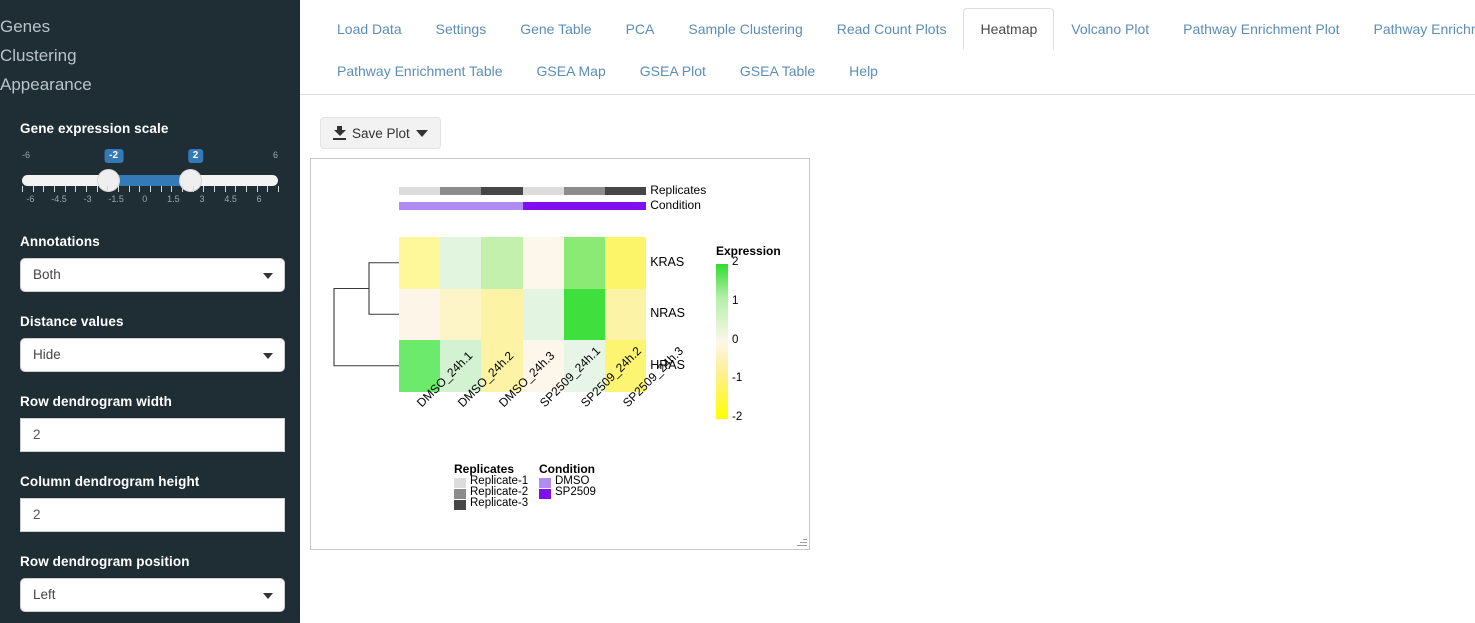  What do you see at coordinates (94, 128) in the screenshot?
I see `gene-expression-scale-label: Gene expression scale` at bounding box center [94, 128].